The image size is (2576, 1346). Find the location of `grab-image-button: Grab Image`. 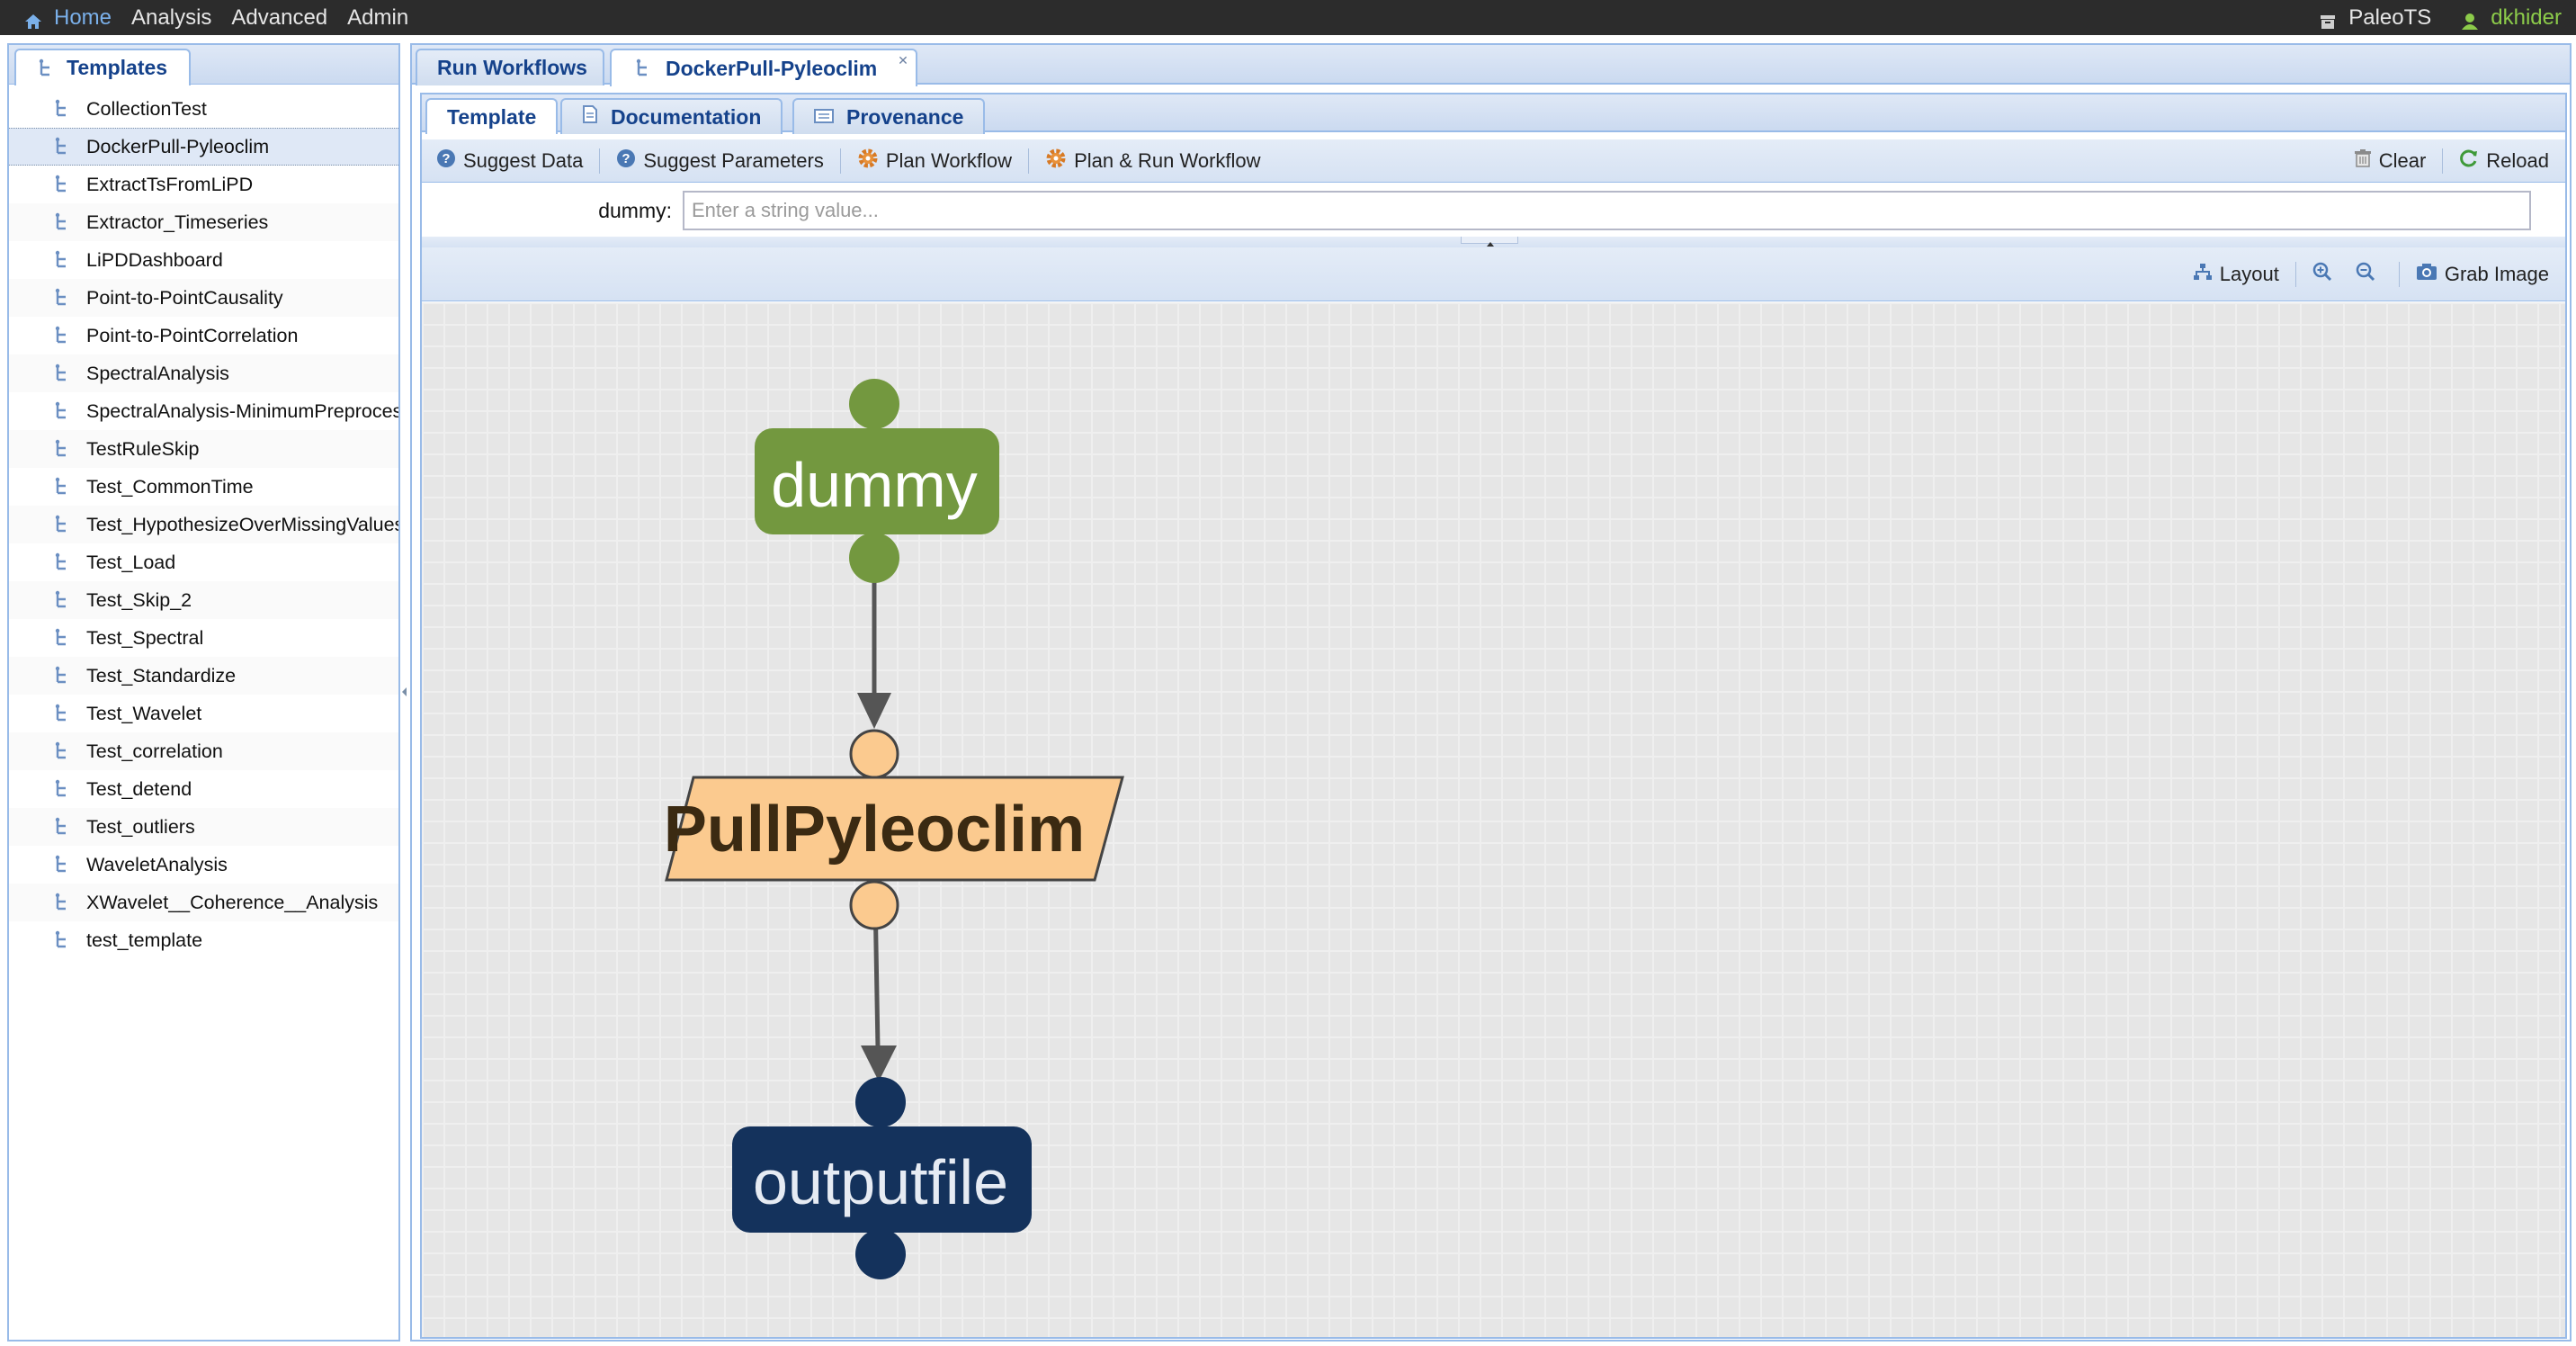

grab-image-button: Grab Image is located at coordinates (2482, 274).